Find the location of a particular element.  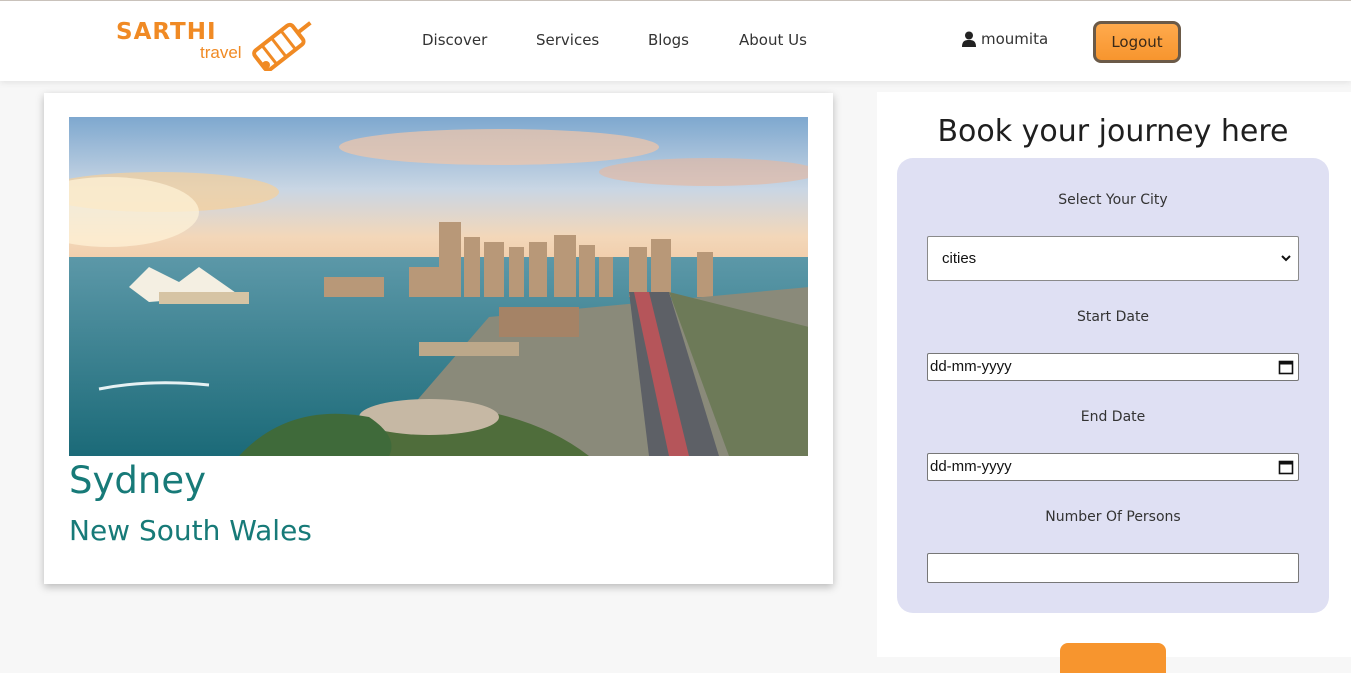

end-date-value: dd-mm-yyyy is located at coordinates (971, 466).